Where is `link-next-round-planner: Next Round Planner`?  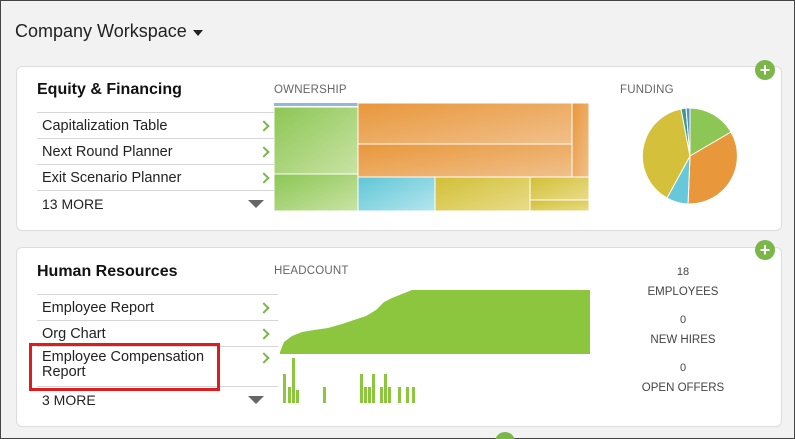 link-next-round-planner: Next Round Planner is located at coordinates (157, 151).